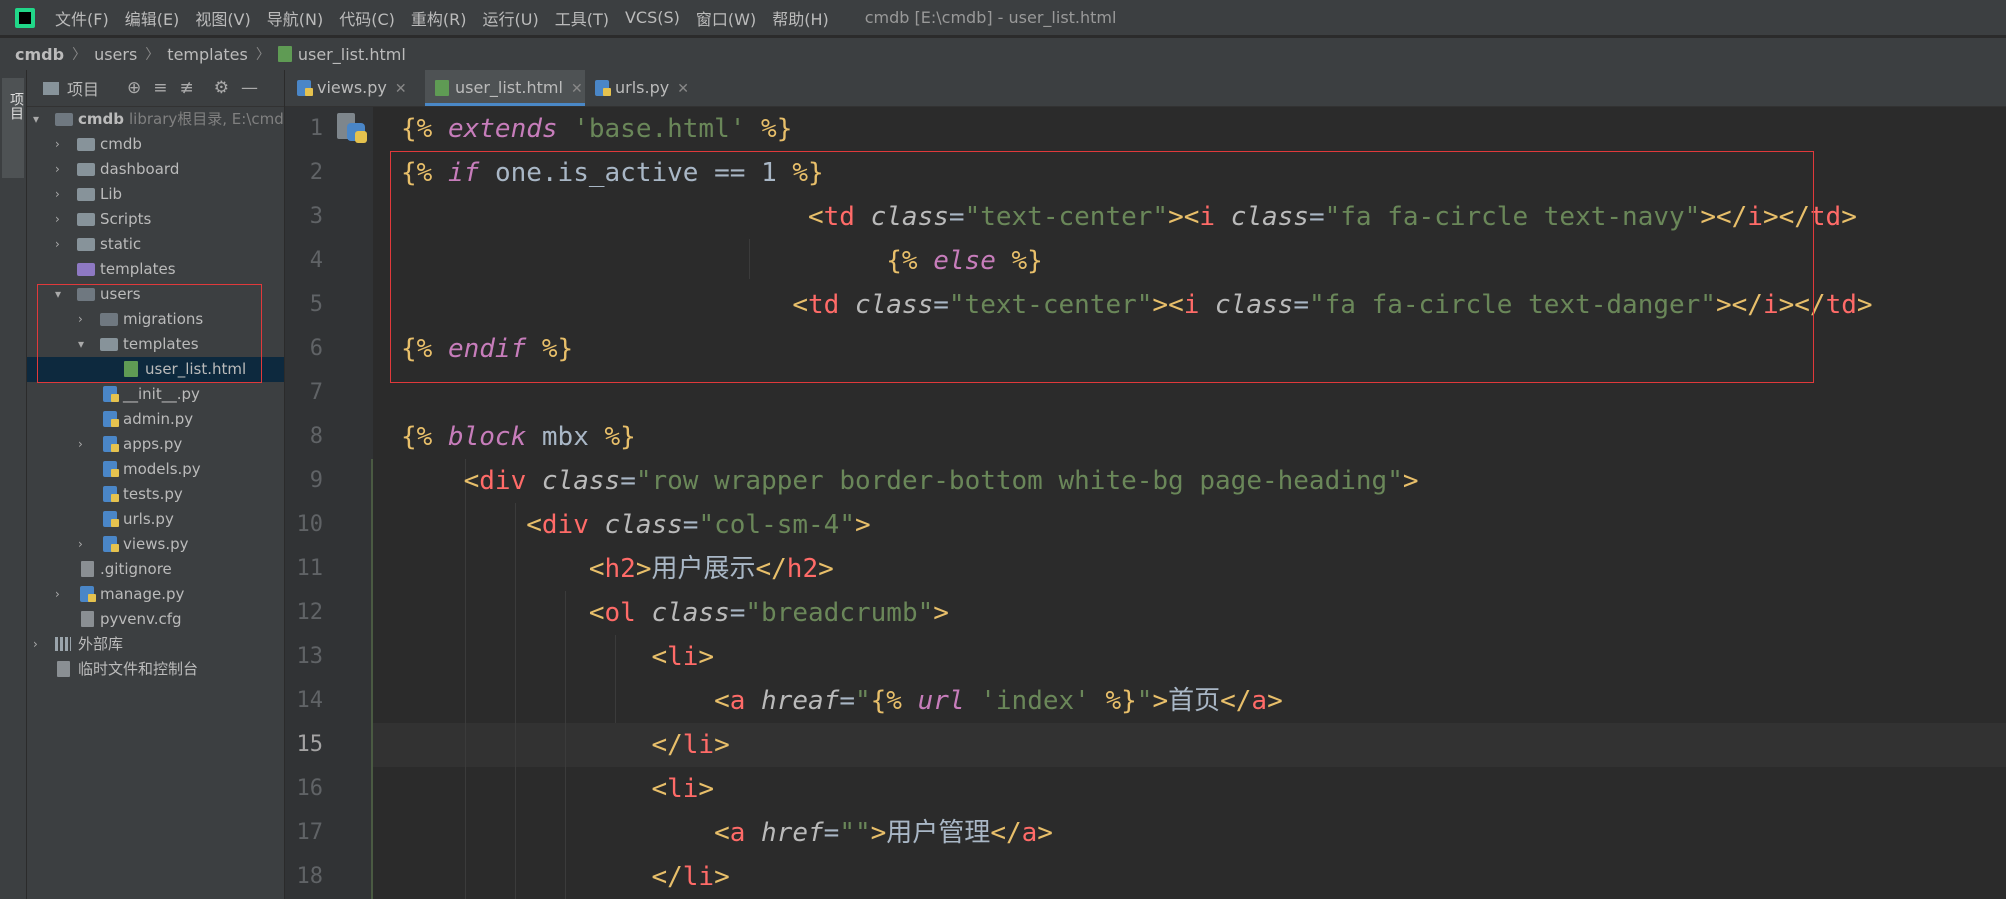  I want to click on line-number: 7, so click(316, 392).